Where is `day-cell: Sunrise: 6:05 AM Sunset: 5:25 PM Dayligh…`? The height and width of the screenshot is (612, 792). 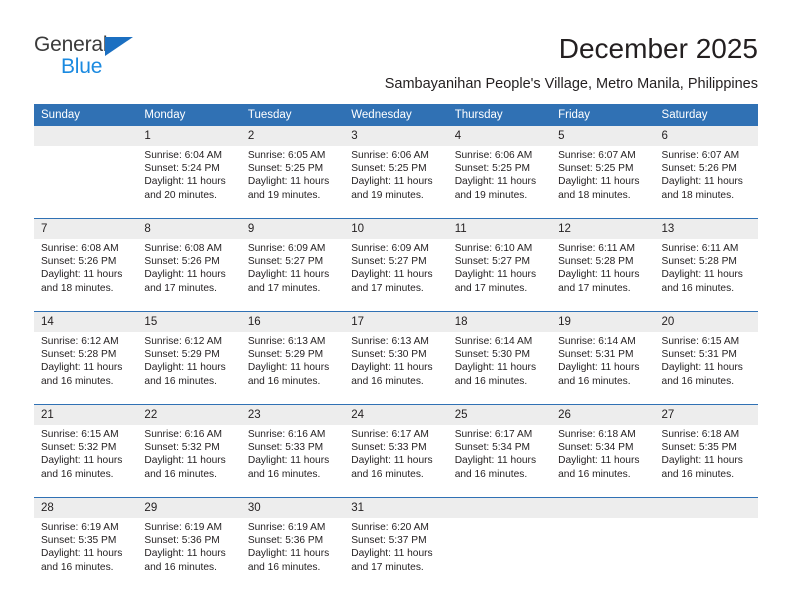 day-cell: Sunrise: 6:05 AM Sunset: 5:25 PM Dayligh… is located at coordinates (292, 182).